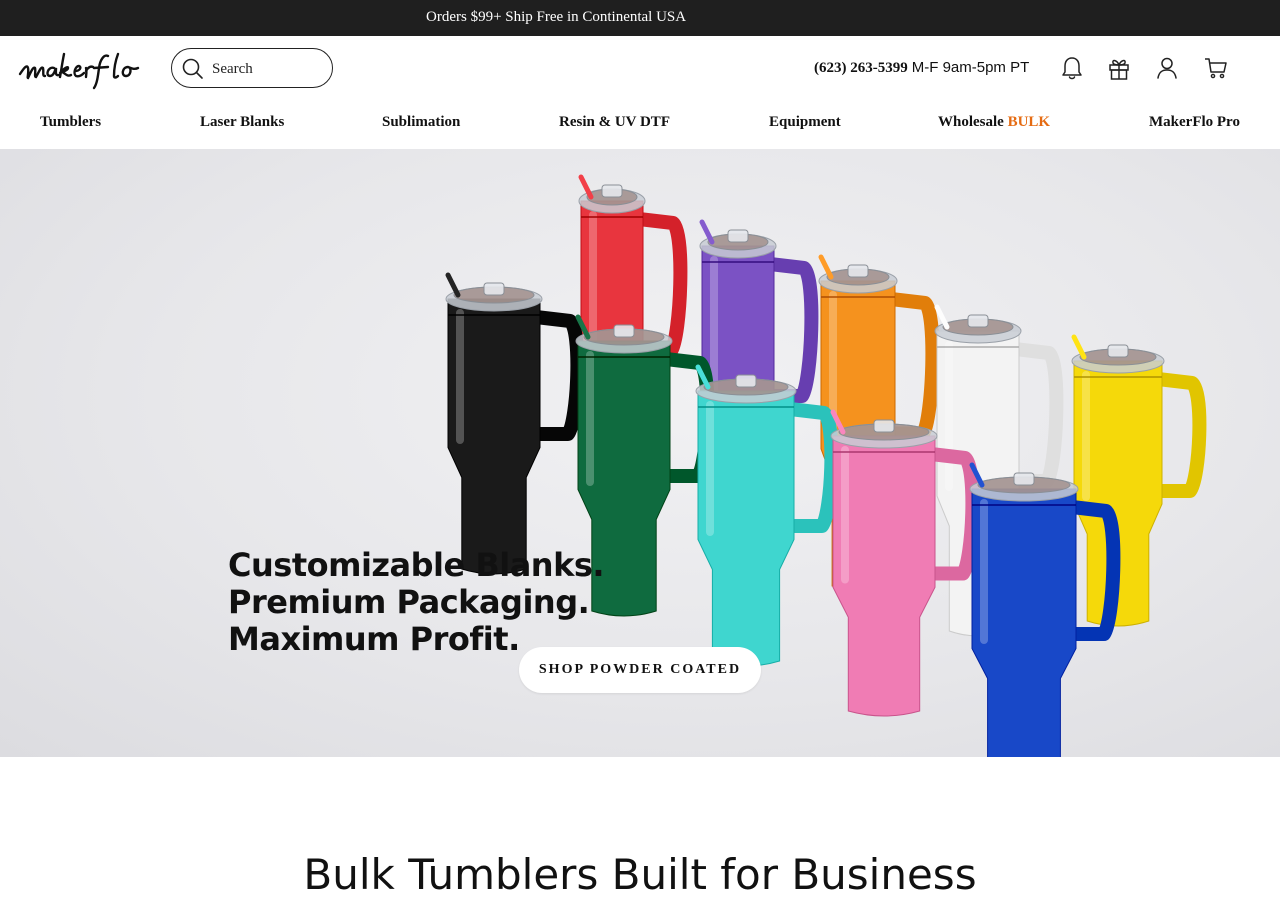 This screenshot has width=1280, height=900. What do you see at coordinates (973, 122) in the screenshot?
I see `nav-item-wholesale-label: Wholesale` at bounding box center [973, 122].